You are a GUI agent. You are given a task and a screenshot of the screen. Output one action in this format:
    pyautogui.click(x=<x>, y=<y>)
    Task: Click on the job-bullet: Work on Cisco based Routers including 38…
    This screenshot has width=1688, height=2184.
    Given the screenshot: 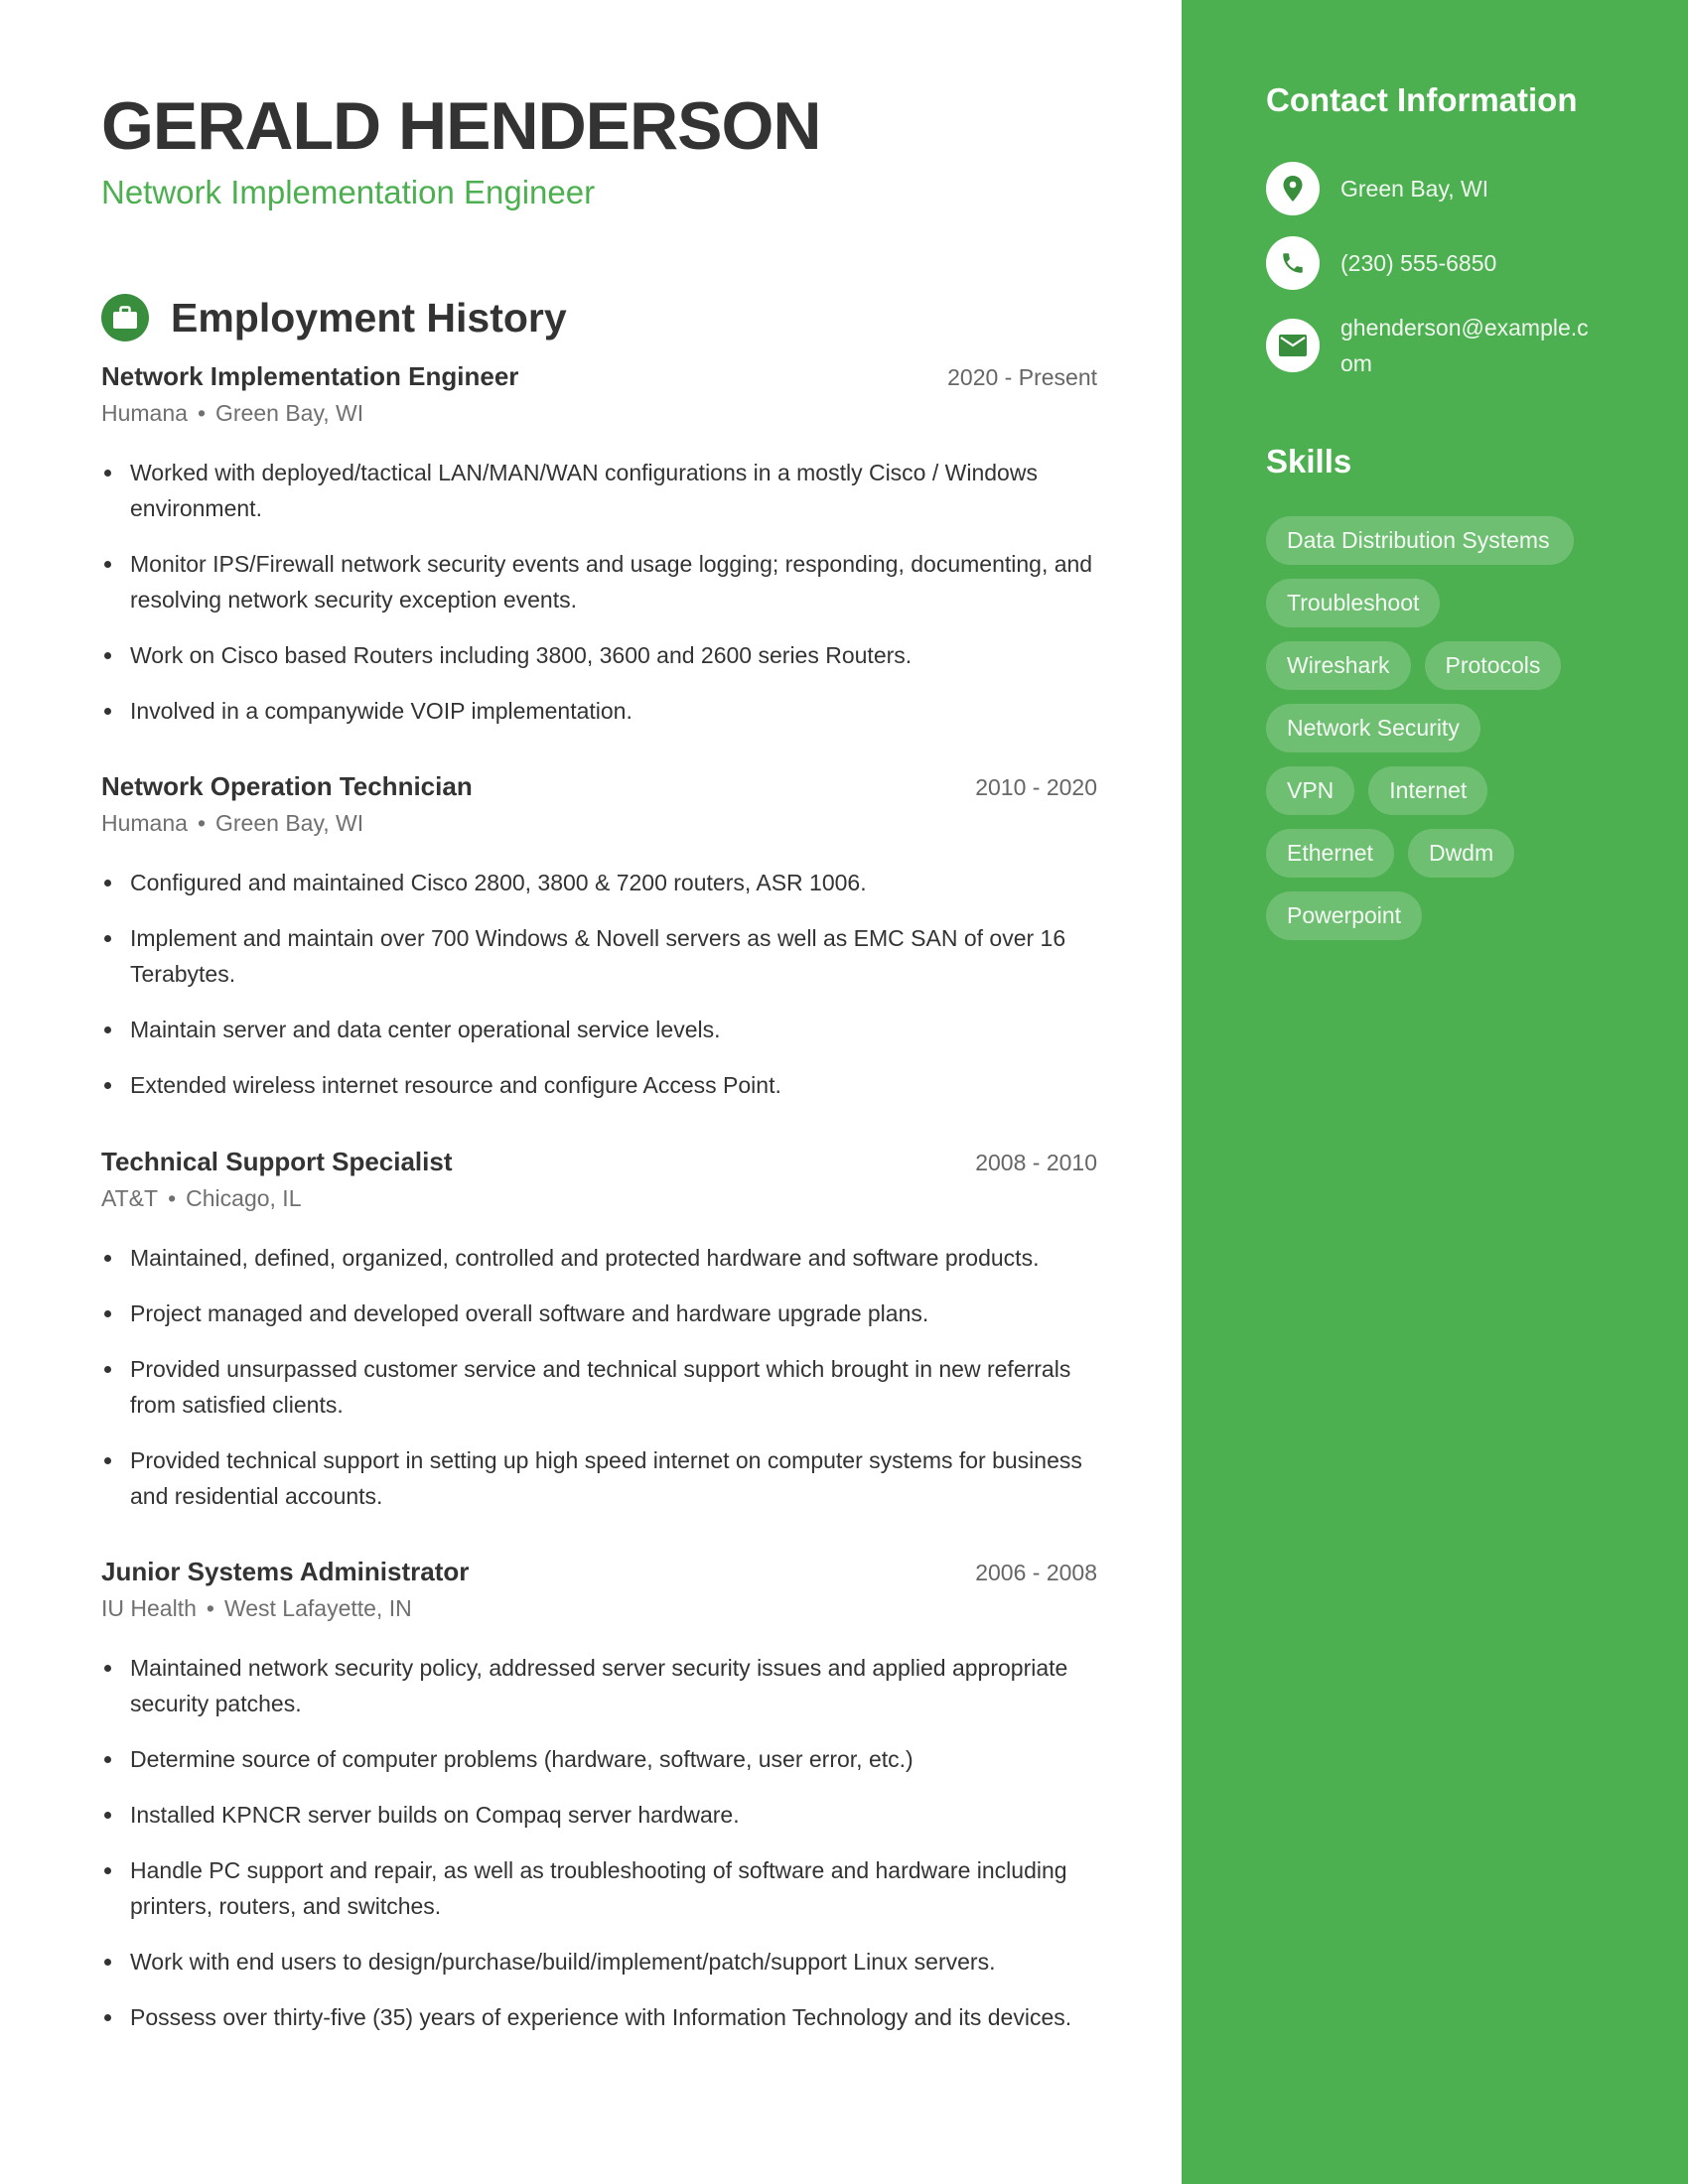 What is the action you would take?
    pyautogui.click(x=599, y=655)
    